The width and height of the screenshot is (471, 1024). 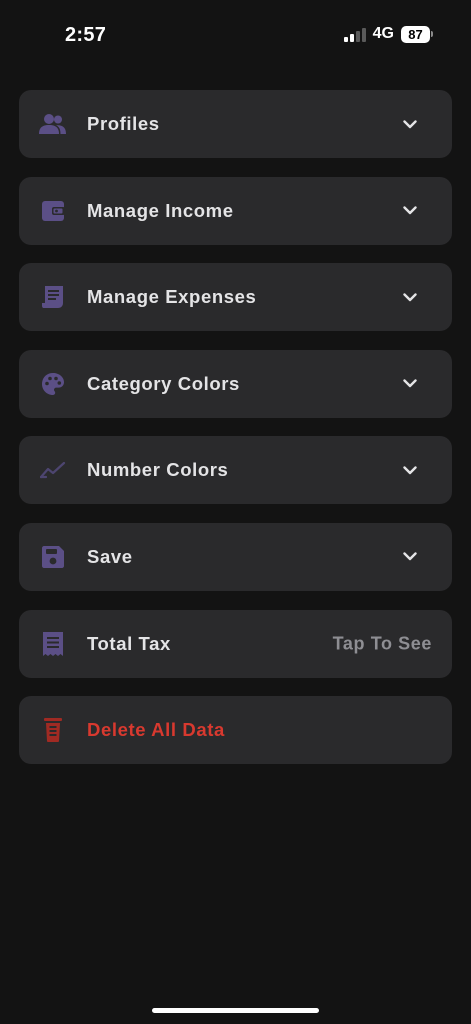 I want to click on save-icon, so click(x=53, y=557).